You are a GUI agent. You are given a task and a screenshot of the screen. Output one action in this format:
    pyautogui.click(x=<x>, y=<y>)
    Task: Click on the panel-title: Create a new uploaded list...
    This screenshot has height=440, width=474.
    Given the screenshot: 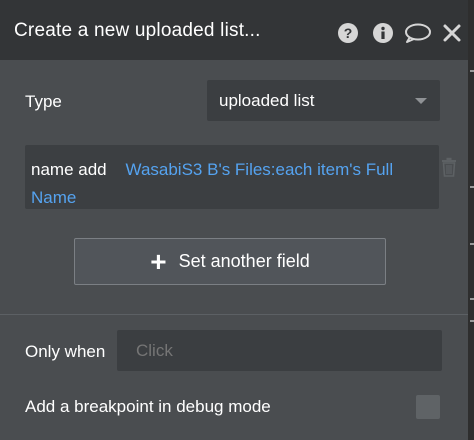 What is the action you would take?
    pyautogui.click(x=137, y=30)
    